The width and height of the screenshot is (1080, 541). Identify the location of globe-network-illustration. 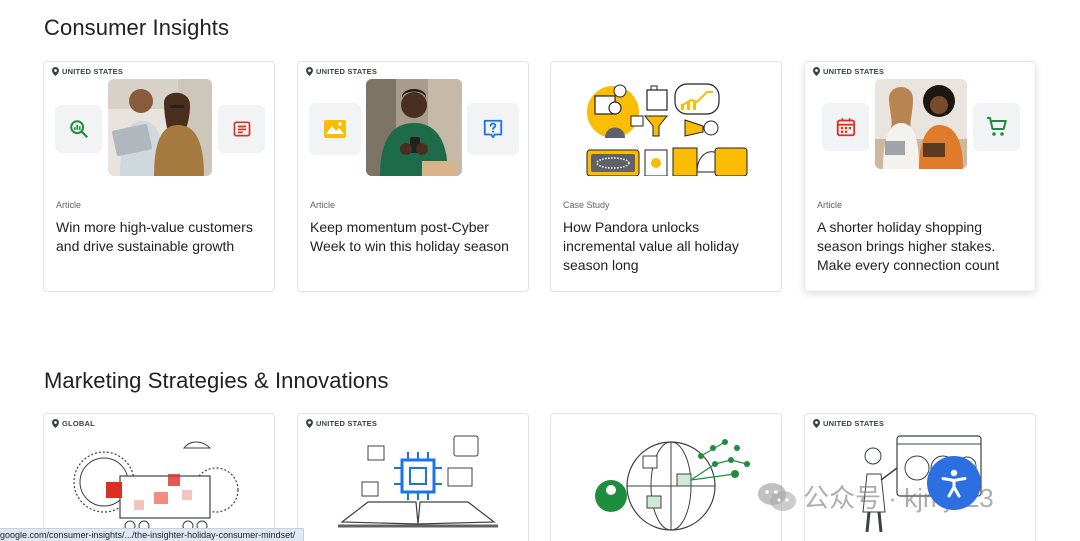
(672, 485).